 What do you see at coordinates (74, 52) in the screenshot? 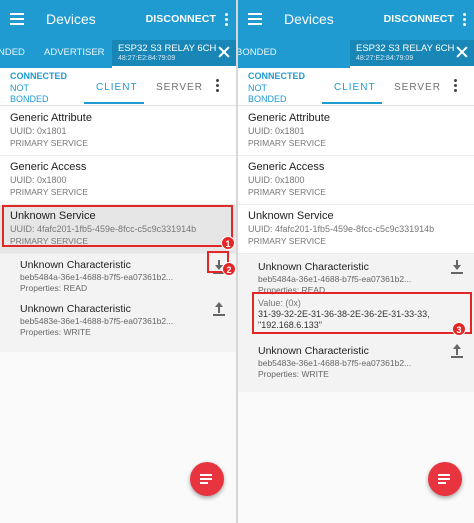
I see `tab-advertiser: ADVERTISER` at bounding box center [74, 52].